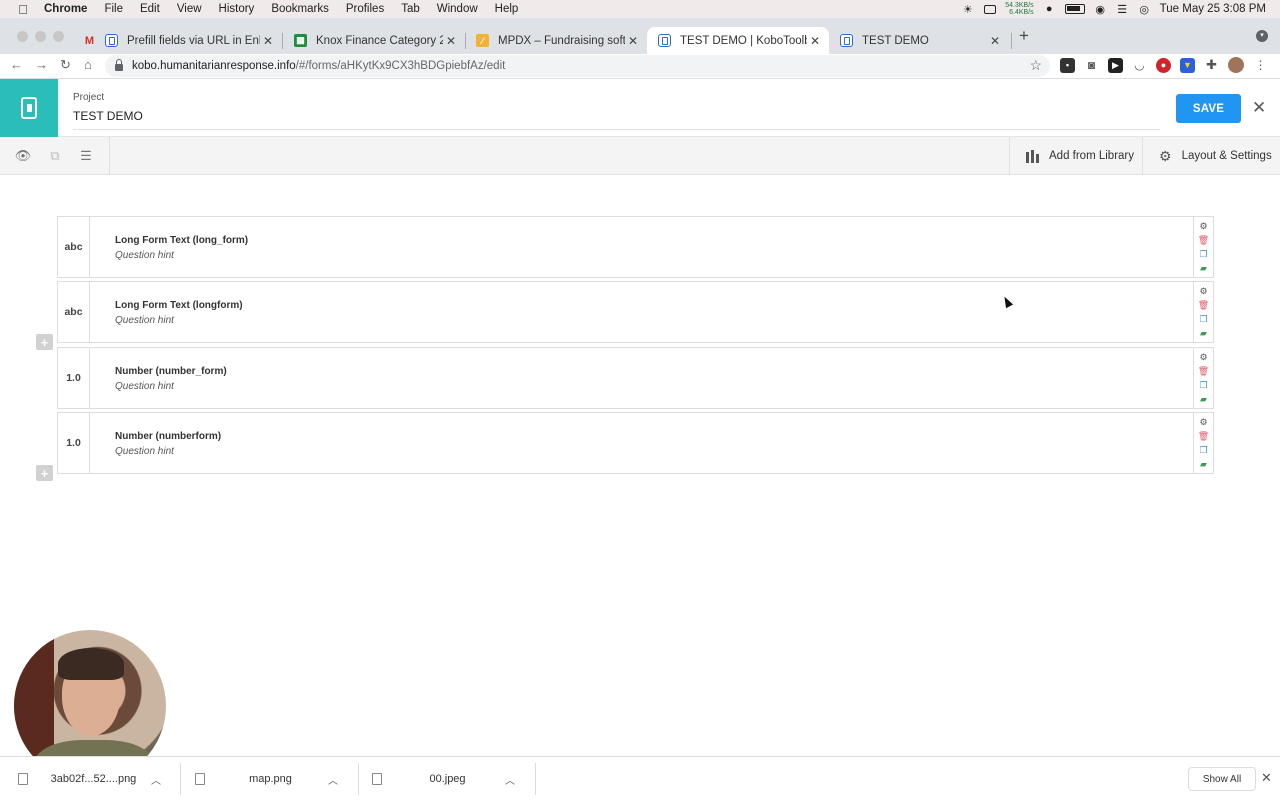 The image size is (1280, 800). What do you see at coordinates (1236, 65) in the screenshot?
I see `profile-avatar` at bounding box center [1236, 65].